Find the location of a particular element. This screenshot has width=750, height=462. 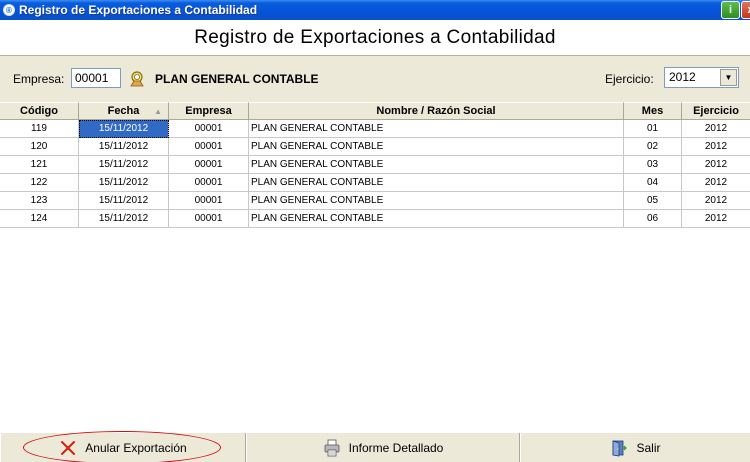

cell-codigo: 124 is located at coordinates (39, 219).